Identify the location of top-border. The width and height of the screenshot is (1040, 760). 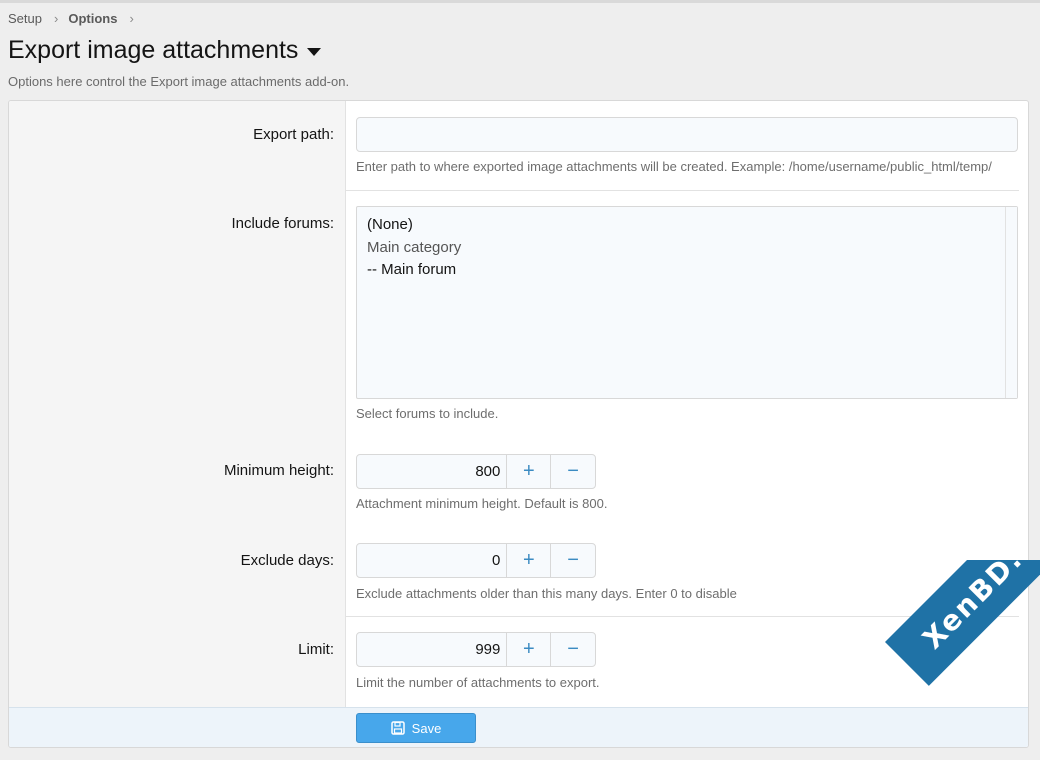
(520, 1).